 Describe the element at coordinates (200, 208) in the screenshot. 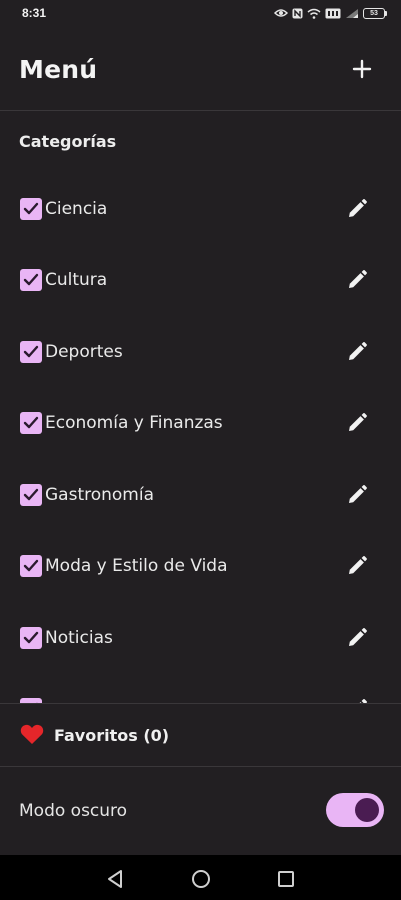

I see `category-item: Ciencia` at that location.